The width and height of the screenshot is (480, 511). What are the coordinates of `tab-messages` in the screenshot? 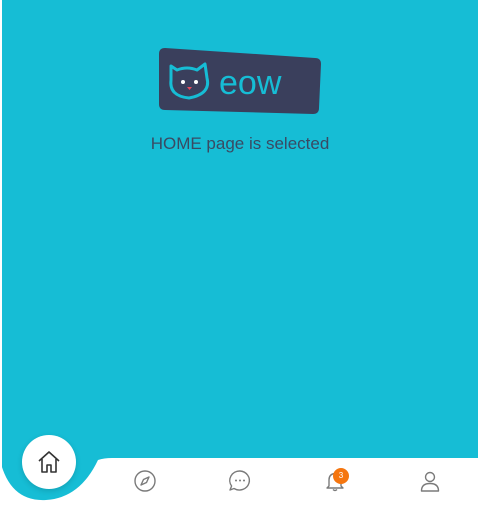 It's located at (240, 481).